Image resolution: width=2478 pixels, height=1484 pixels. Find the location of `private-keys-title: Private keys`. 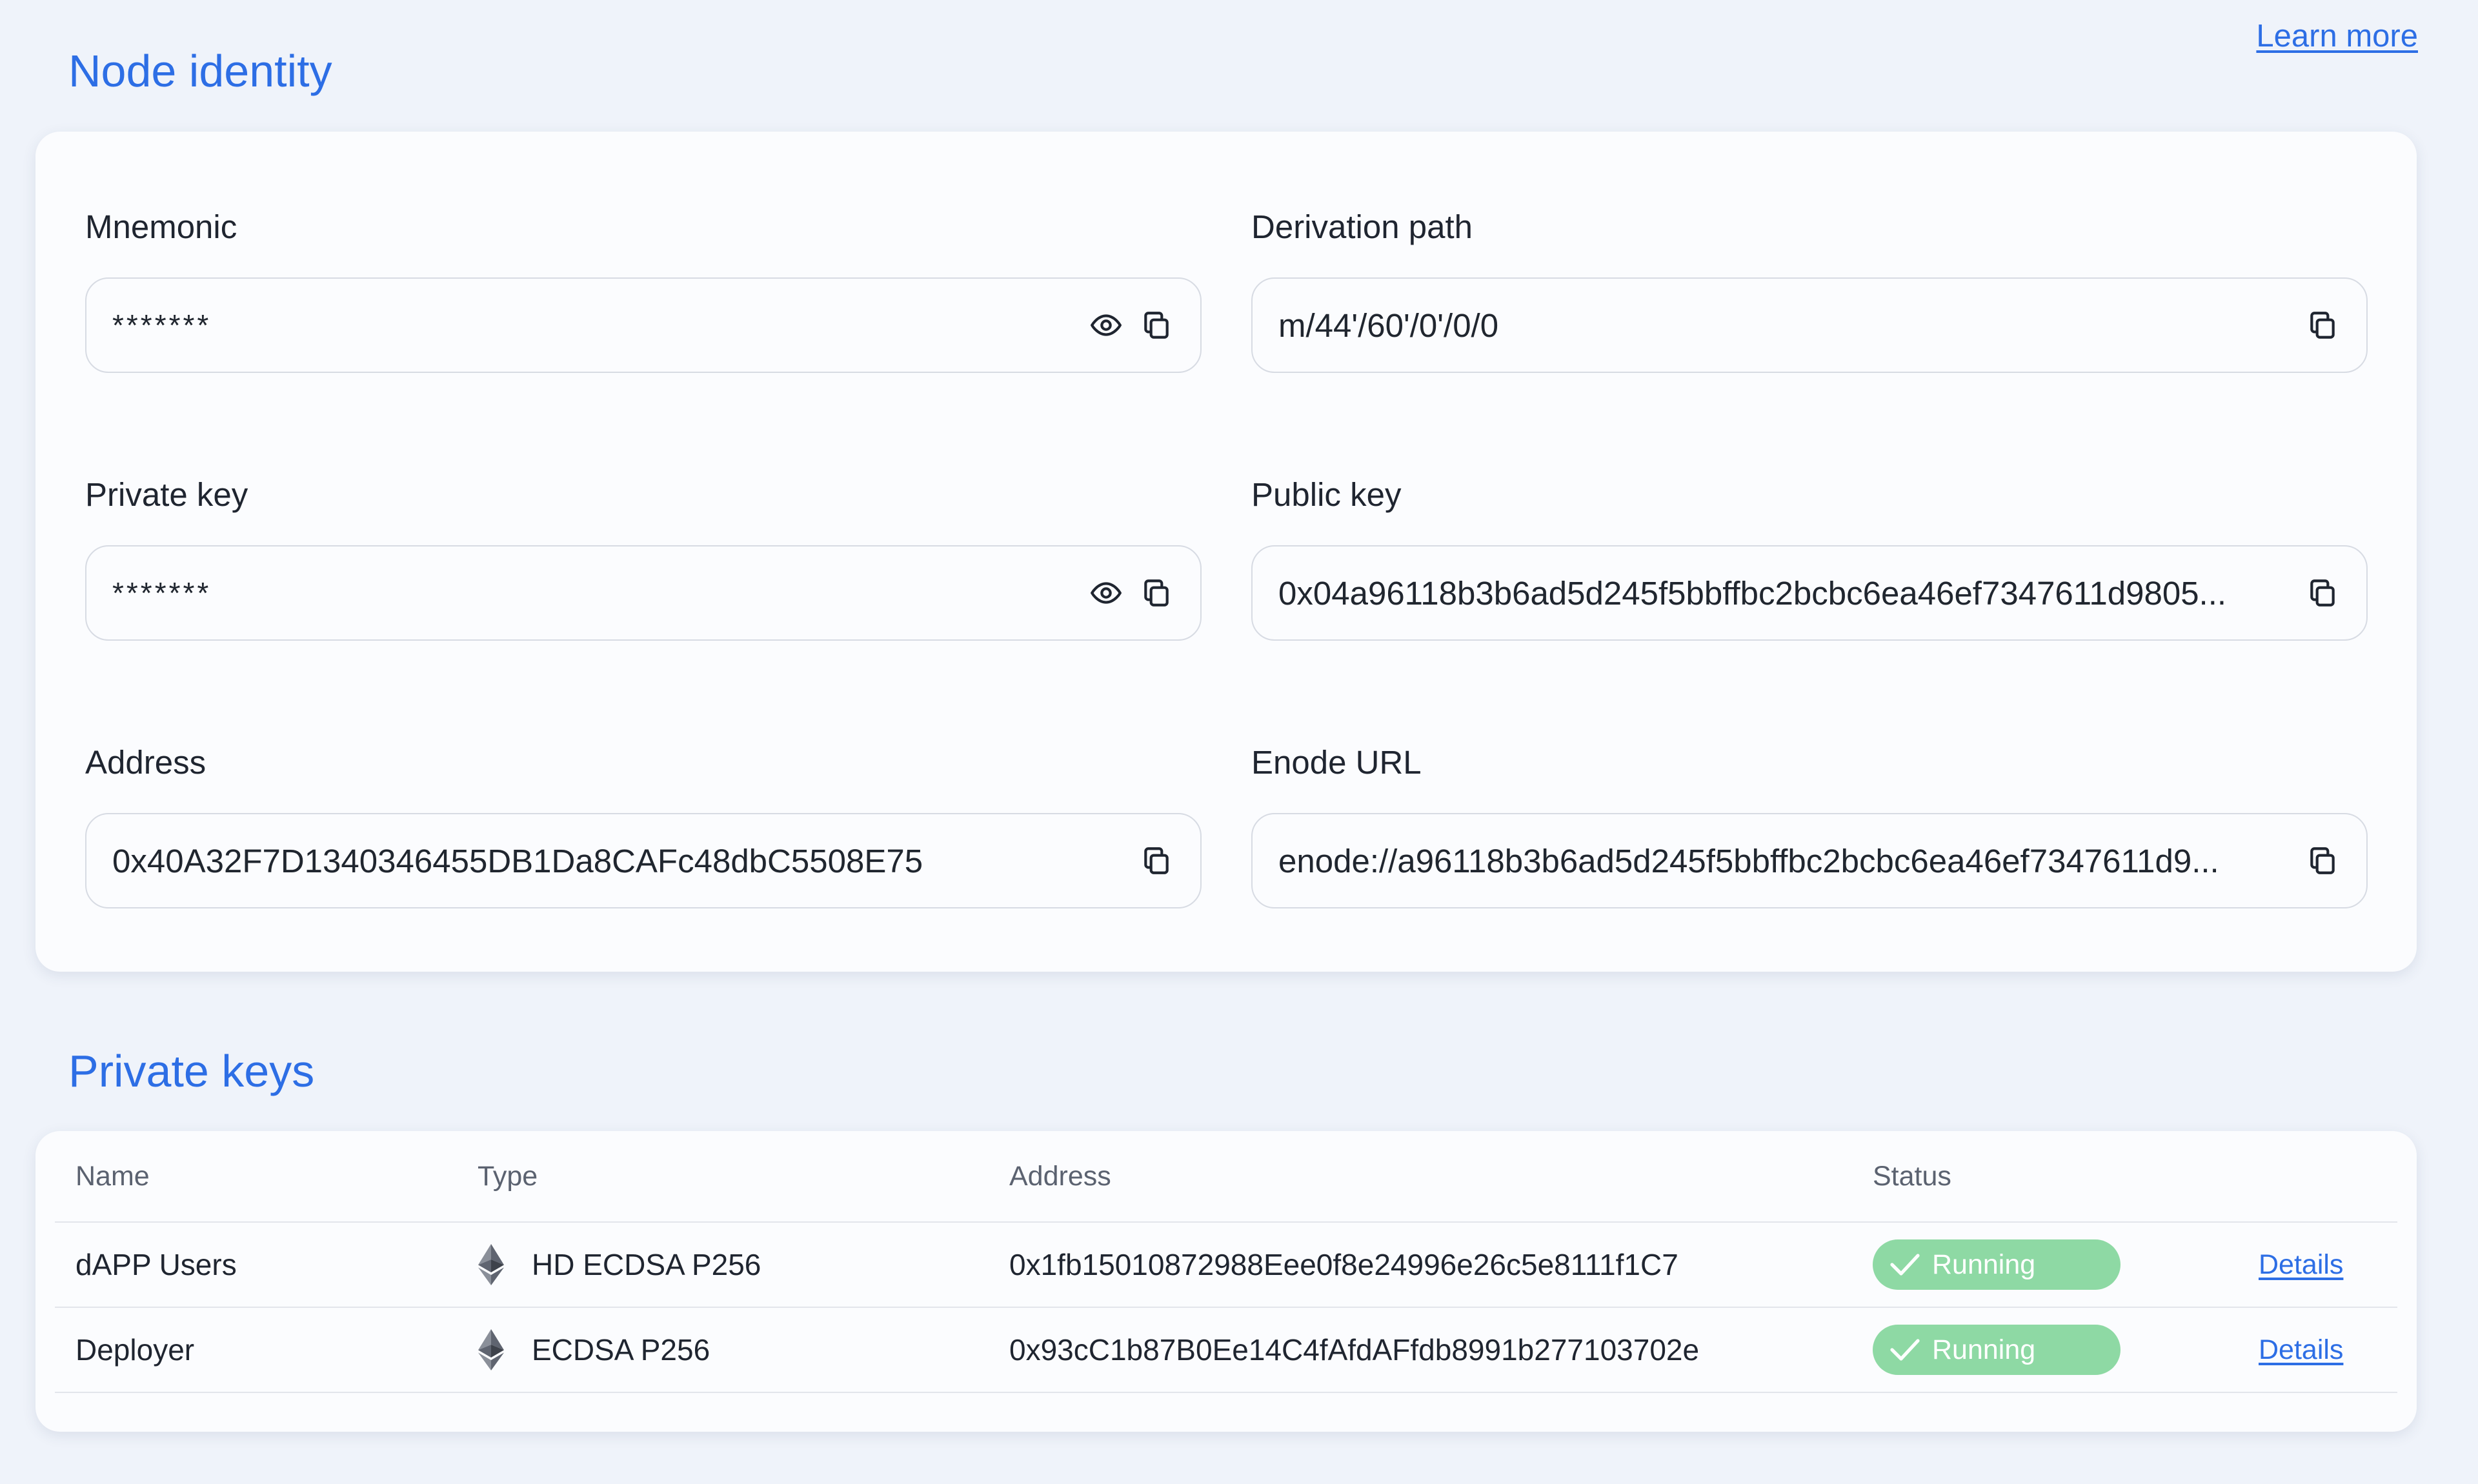

private-keys-title: Private keys is located at coordinates (191, 1071).